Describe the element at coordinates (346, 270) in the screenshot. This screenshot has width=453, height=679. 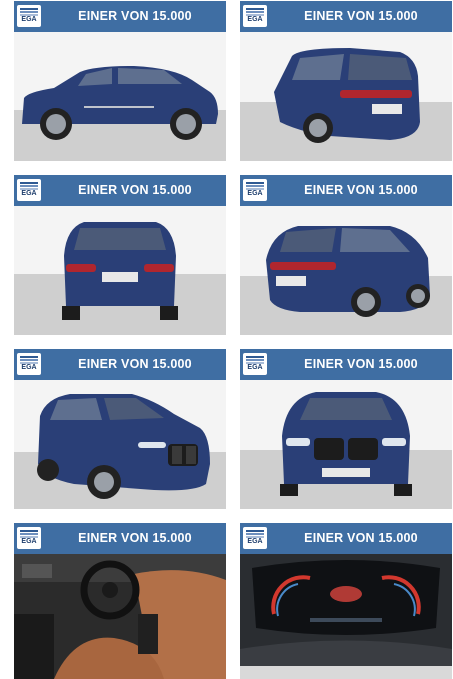
I see `car-rear-three-quarter-right-photo` at that location.